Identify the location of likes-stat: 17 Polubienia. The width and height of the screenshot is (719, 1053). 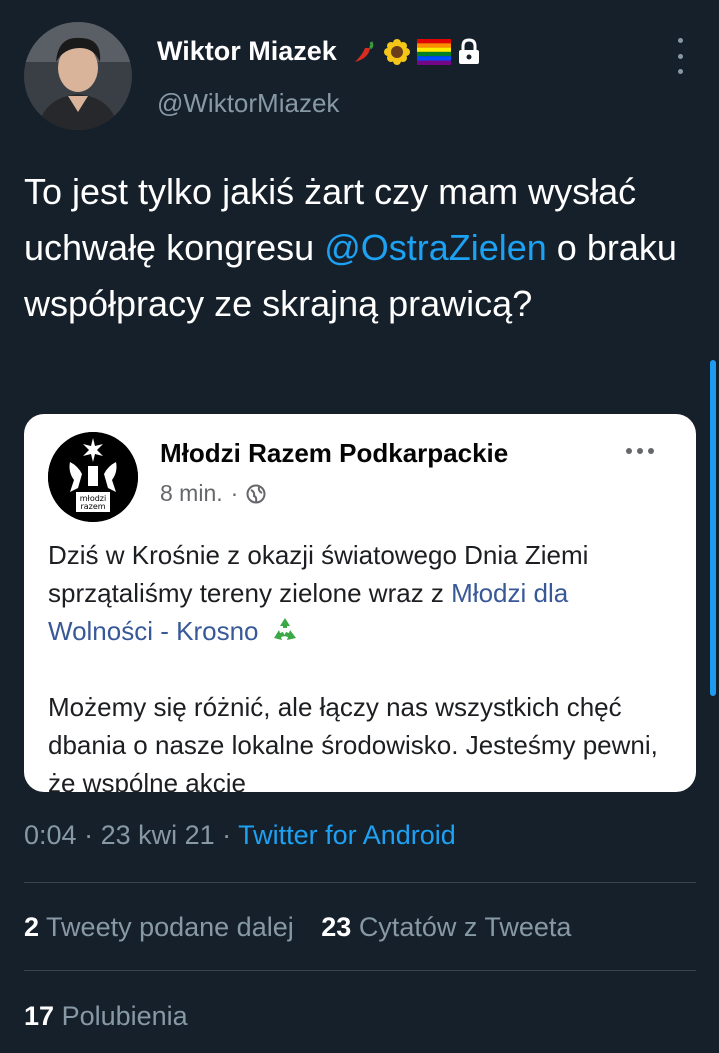
(106, 1016).